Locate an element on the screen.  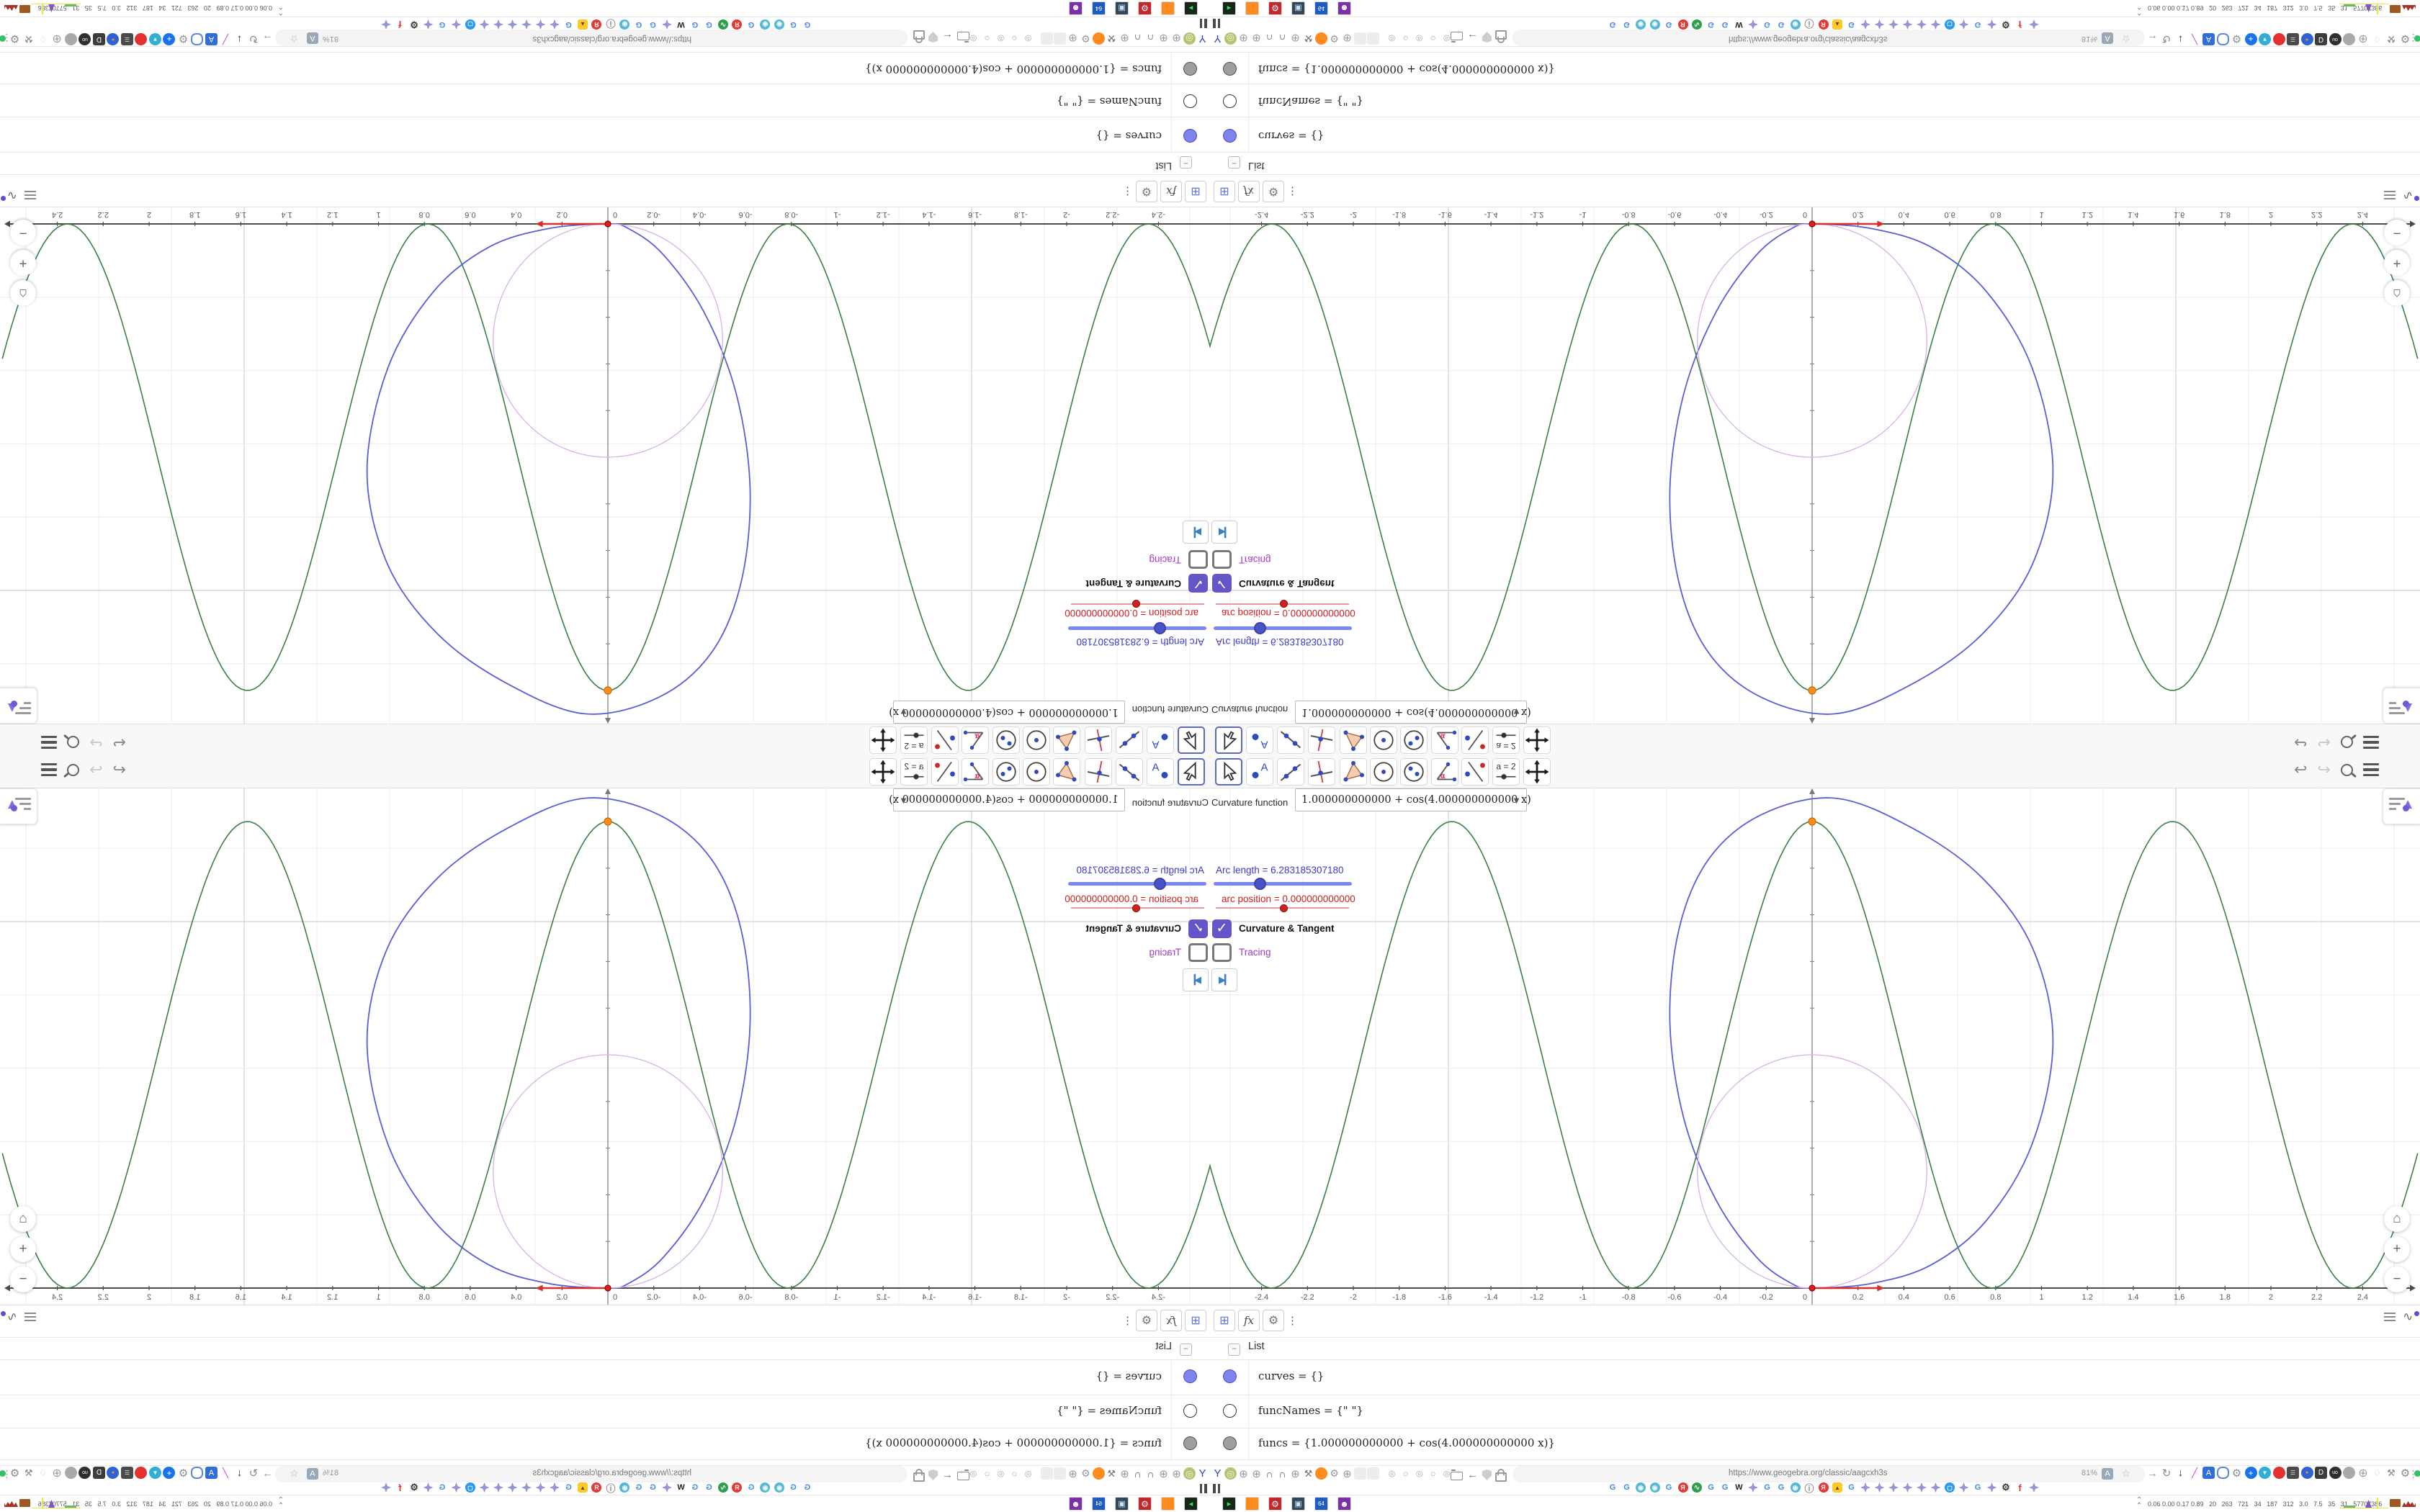
reflect-tool-button is located at coordinates (945, 740).